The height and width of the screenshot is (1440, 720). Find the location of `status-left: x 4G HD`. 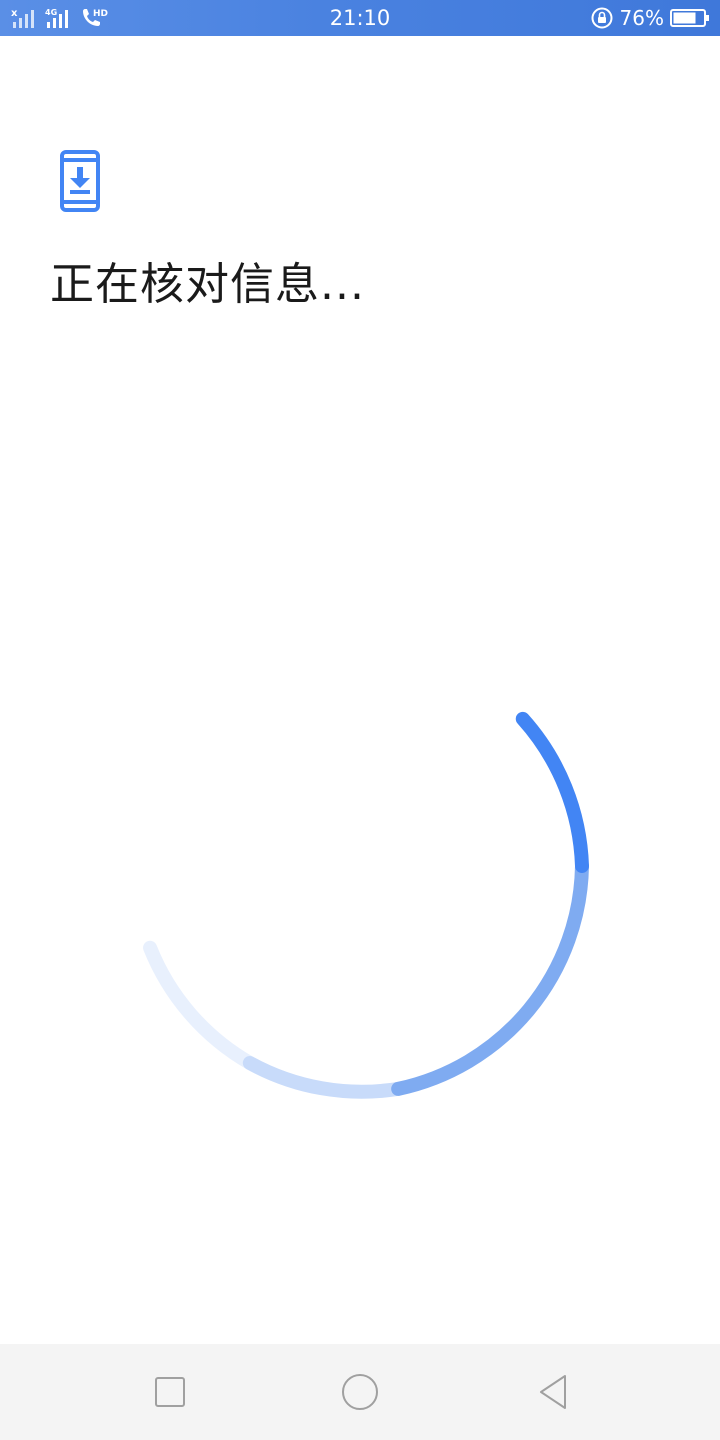

status-left: x 4G HD is located at coordinates (60, 18).